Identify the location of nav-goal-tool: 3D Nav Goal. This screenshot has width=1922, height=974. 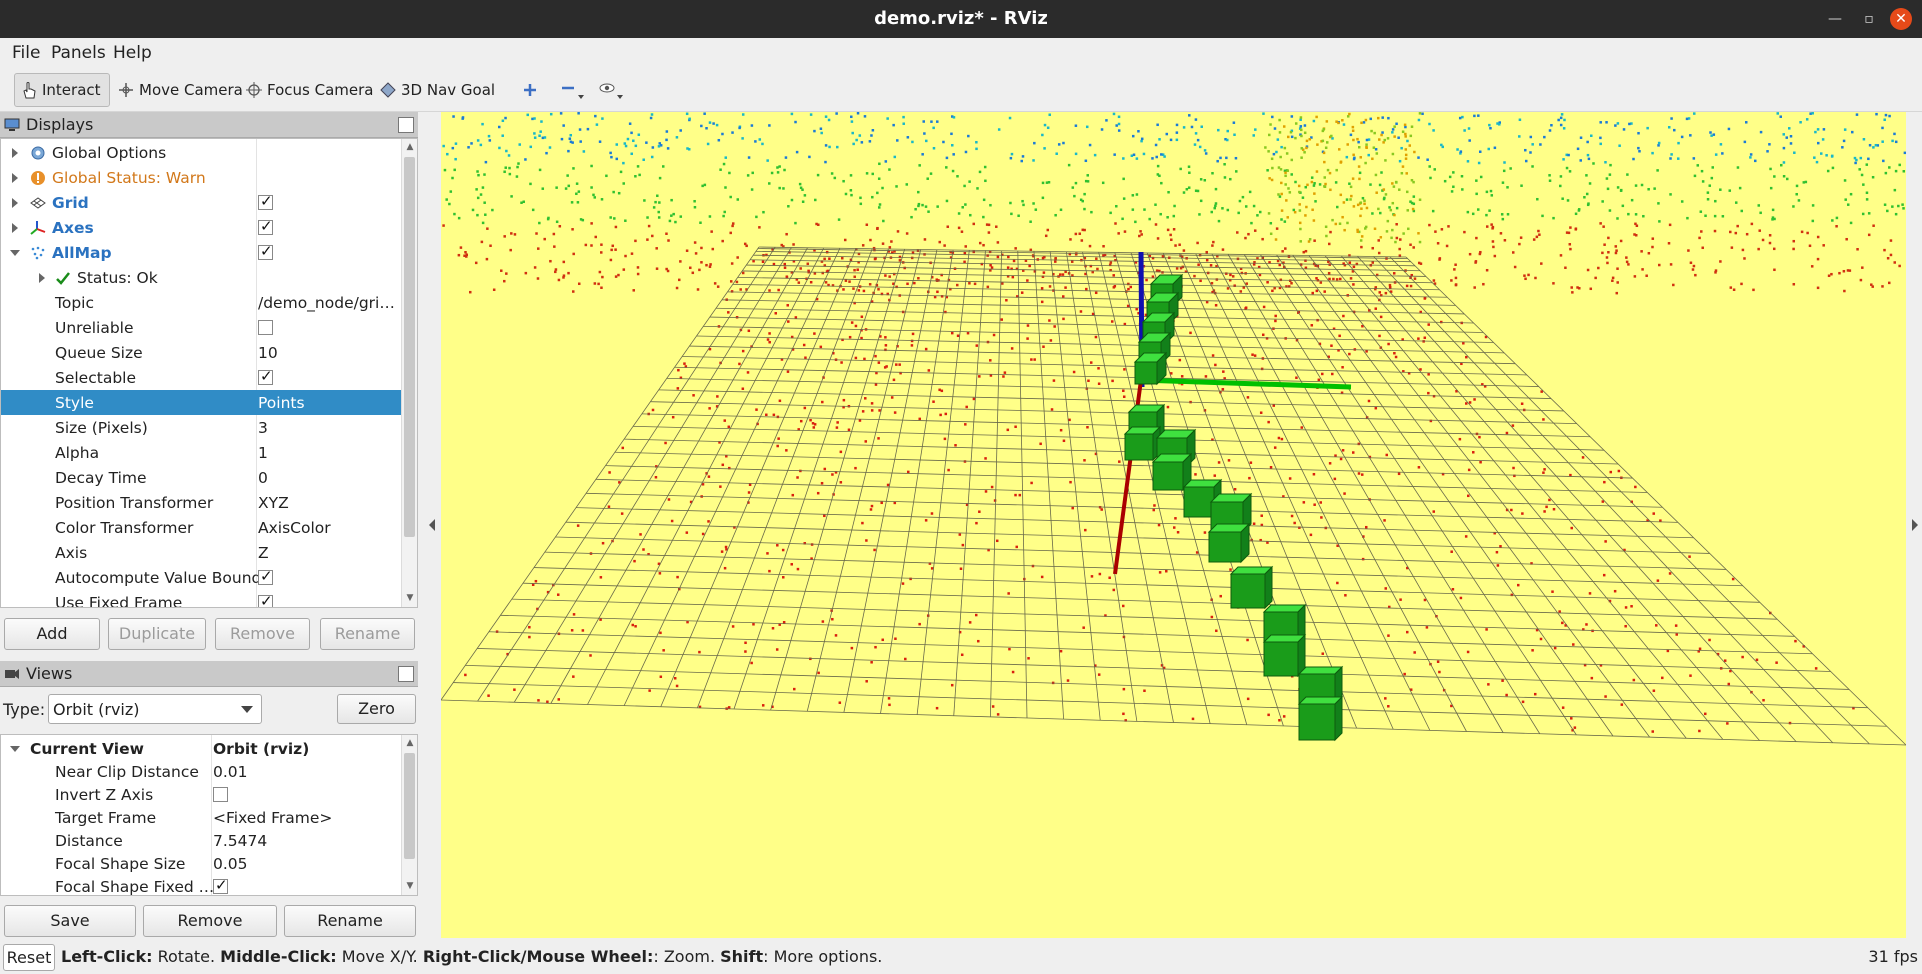
(437, 90).